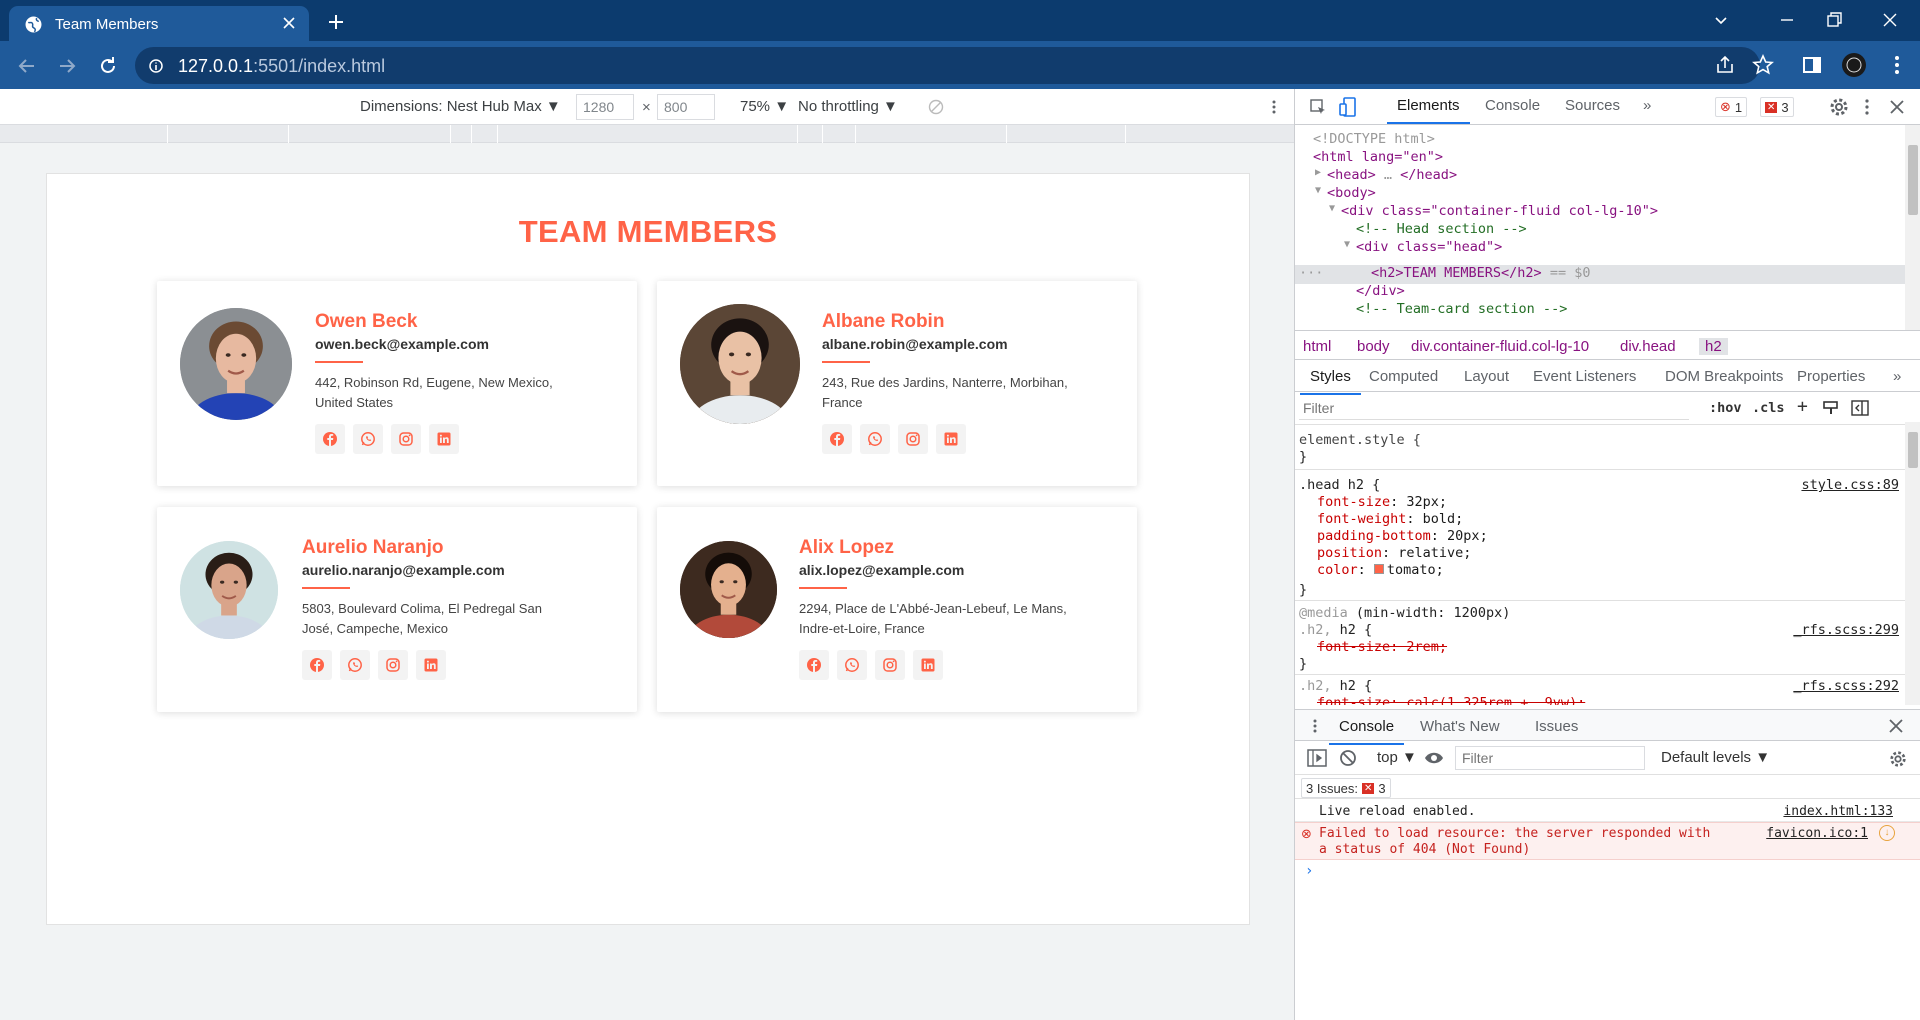  What do you see at coordinates (1713, 346) in the screenshot?
I see `crumb-h2: h2` at bounding box center [1713, 346].